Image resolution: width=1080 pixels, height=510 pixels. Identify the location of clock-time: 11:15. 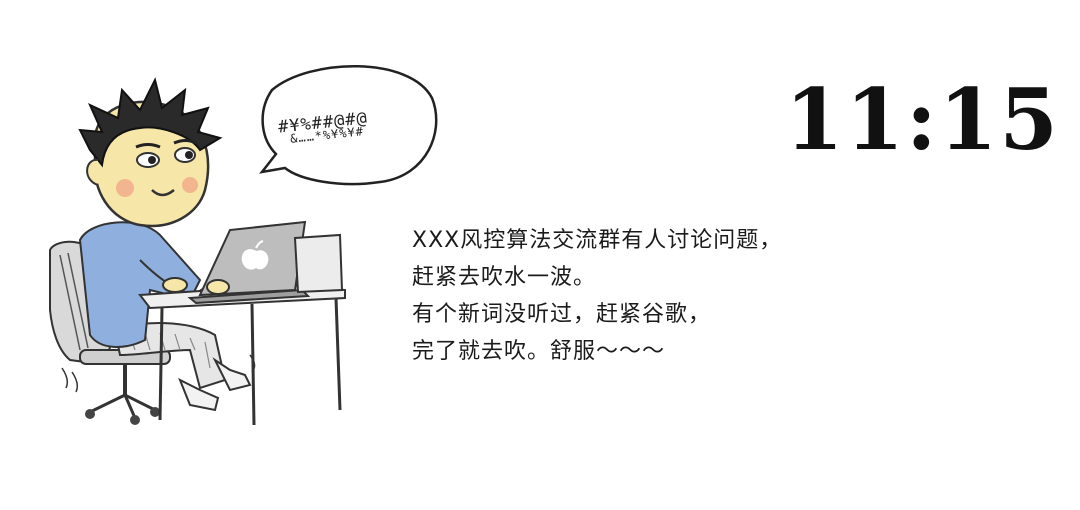
(922, 119).